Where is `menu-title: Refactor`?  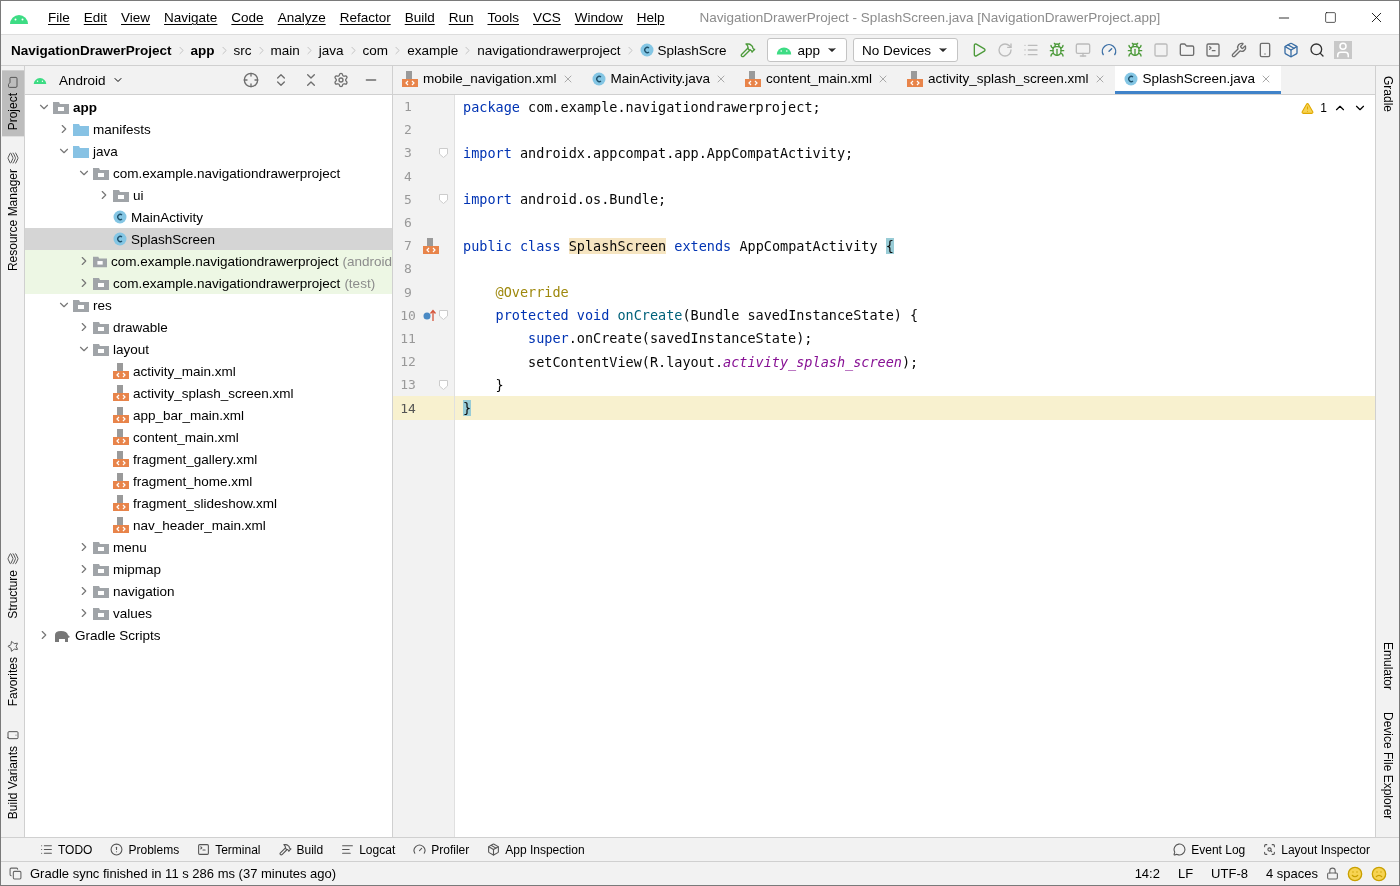
menu-title: Refactor is located at coordinates (365, 17).